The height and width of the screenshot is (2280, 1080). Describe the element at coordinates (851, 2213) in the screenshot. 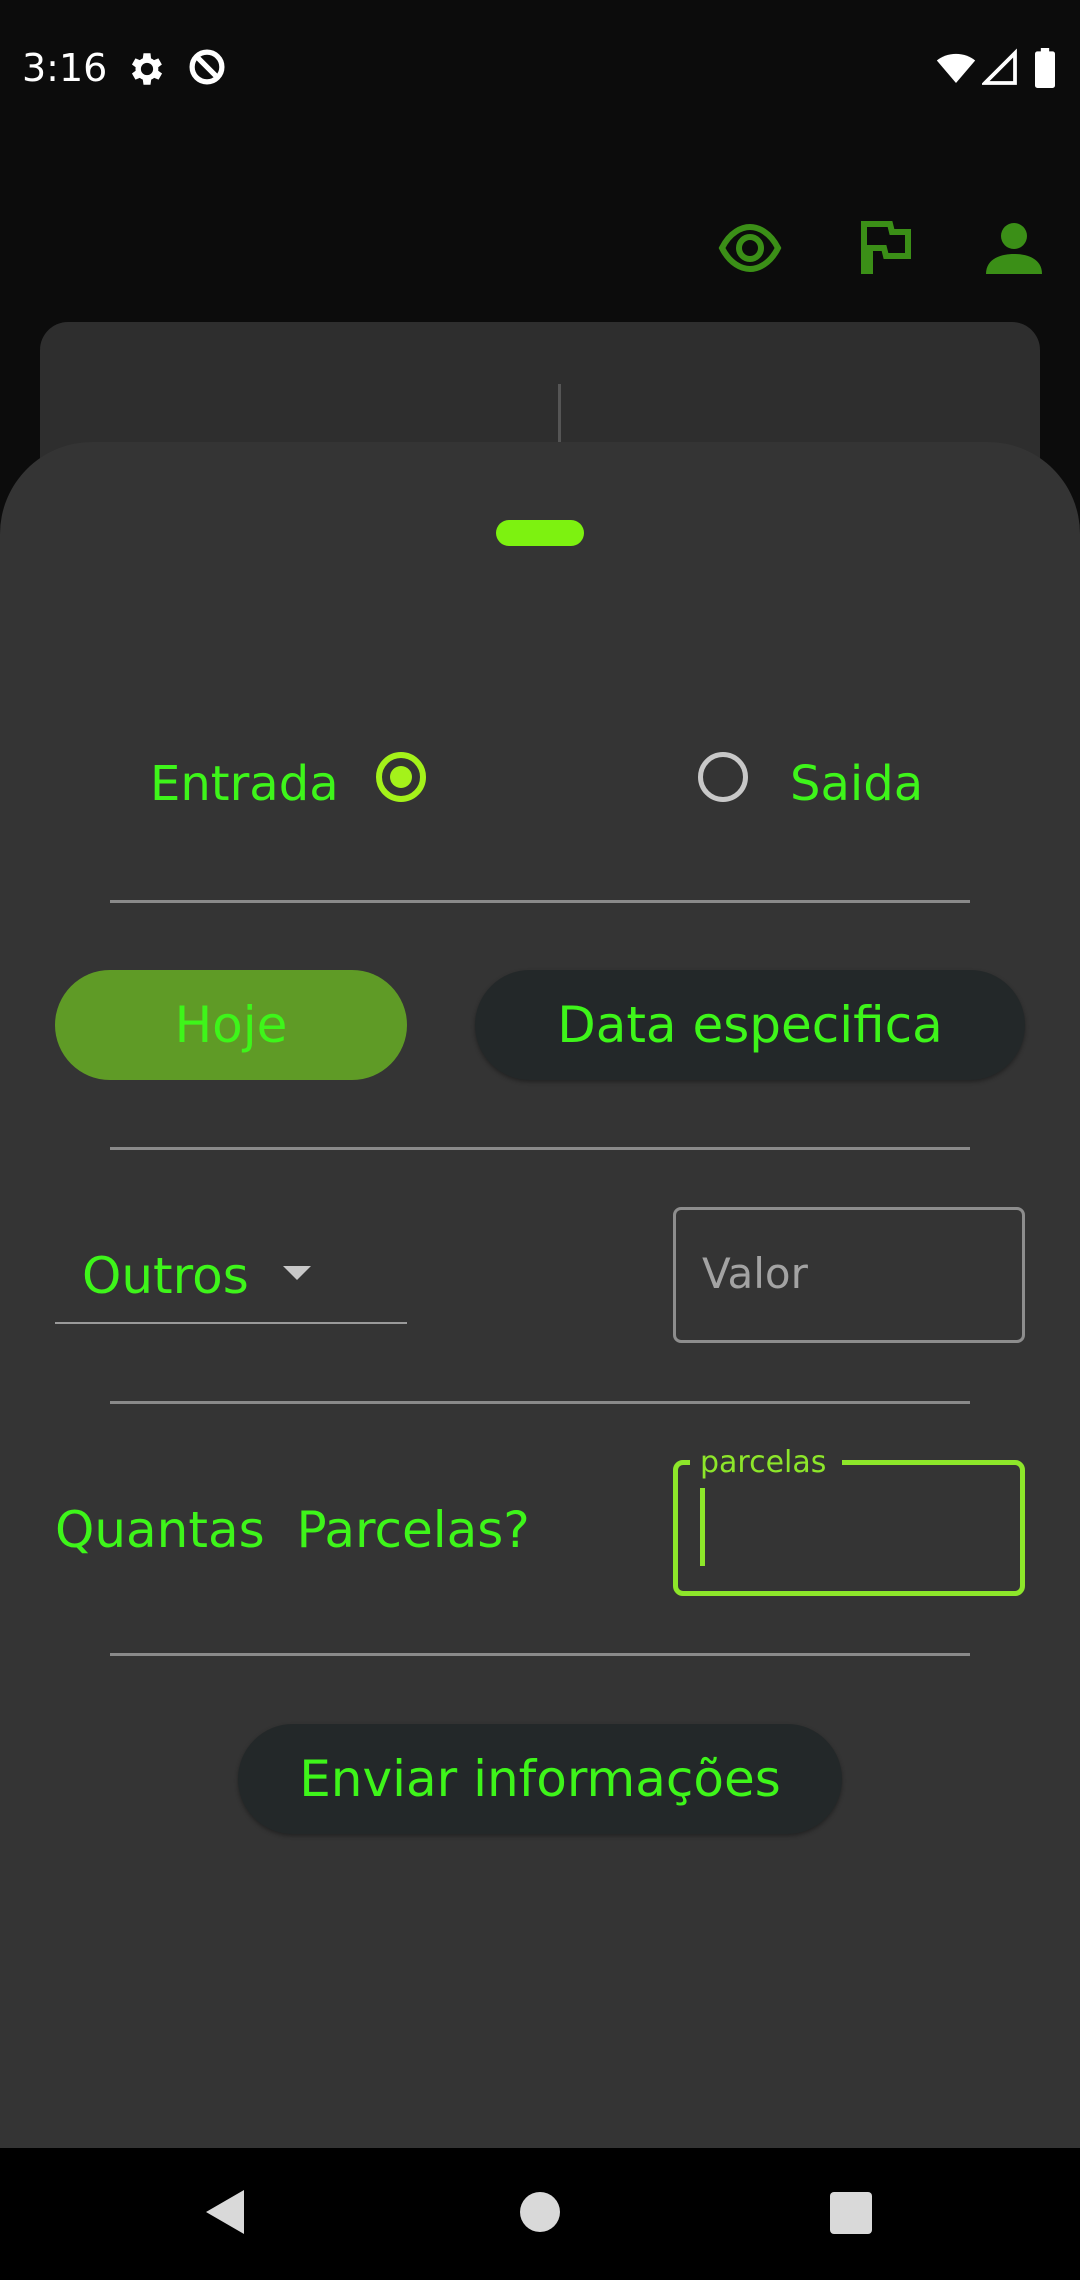

I see `nav-recents-icon` at that location.